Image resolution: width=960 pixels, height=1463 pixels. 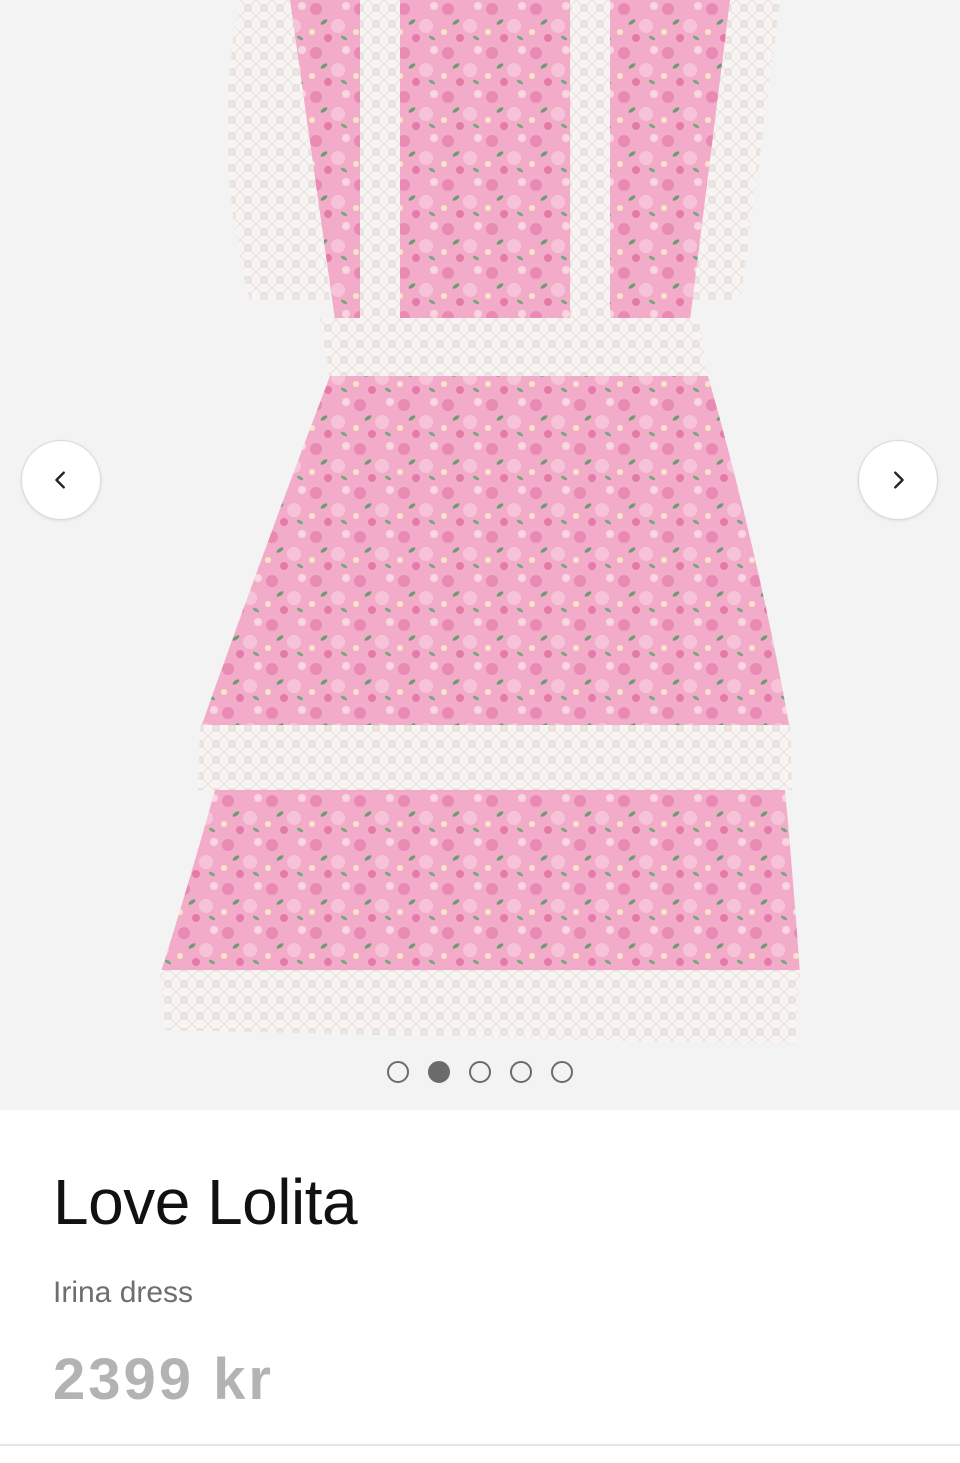 I want to click on carousel-dot-active, so click(x=439, y=1072).